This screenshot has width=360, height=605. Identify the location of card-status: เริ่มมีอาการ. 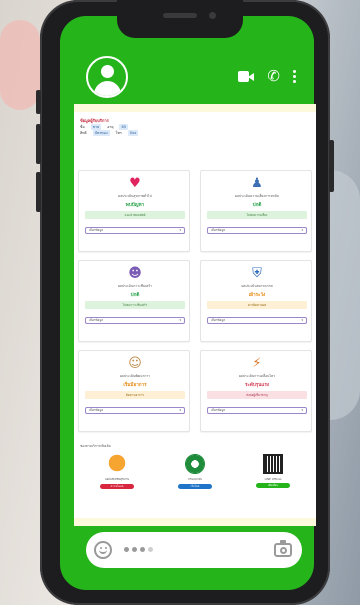
(135, 385).